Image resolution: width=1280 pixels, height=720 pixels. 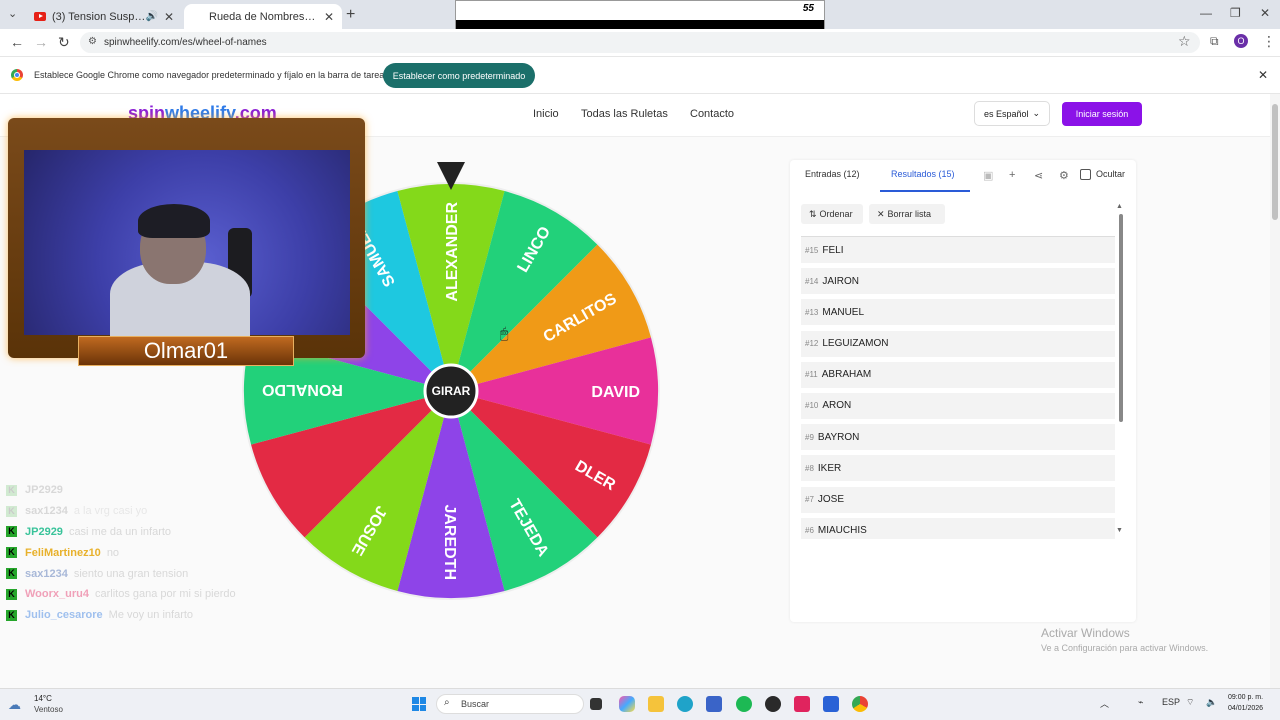 What do you see at coordinates (1111, 174) in the screenshot?
I see `hide-label: Ocultar` at bounding box center [1111, 174].